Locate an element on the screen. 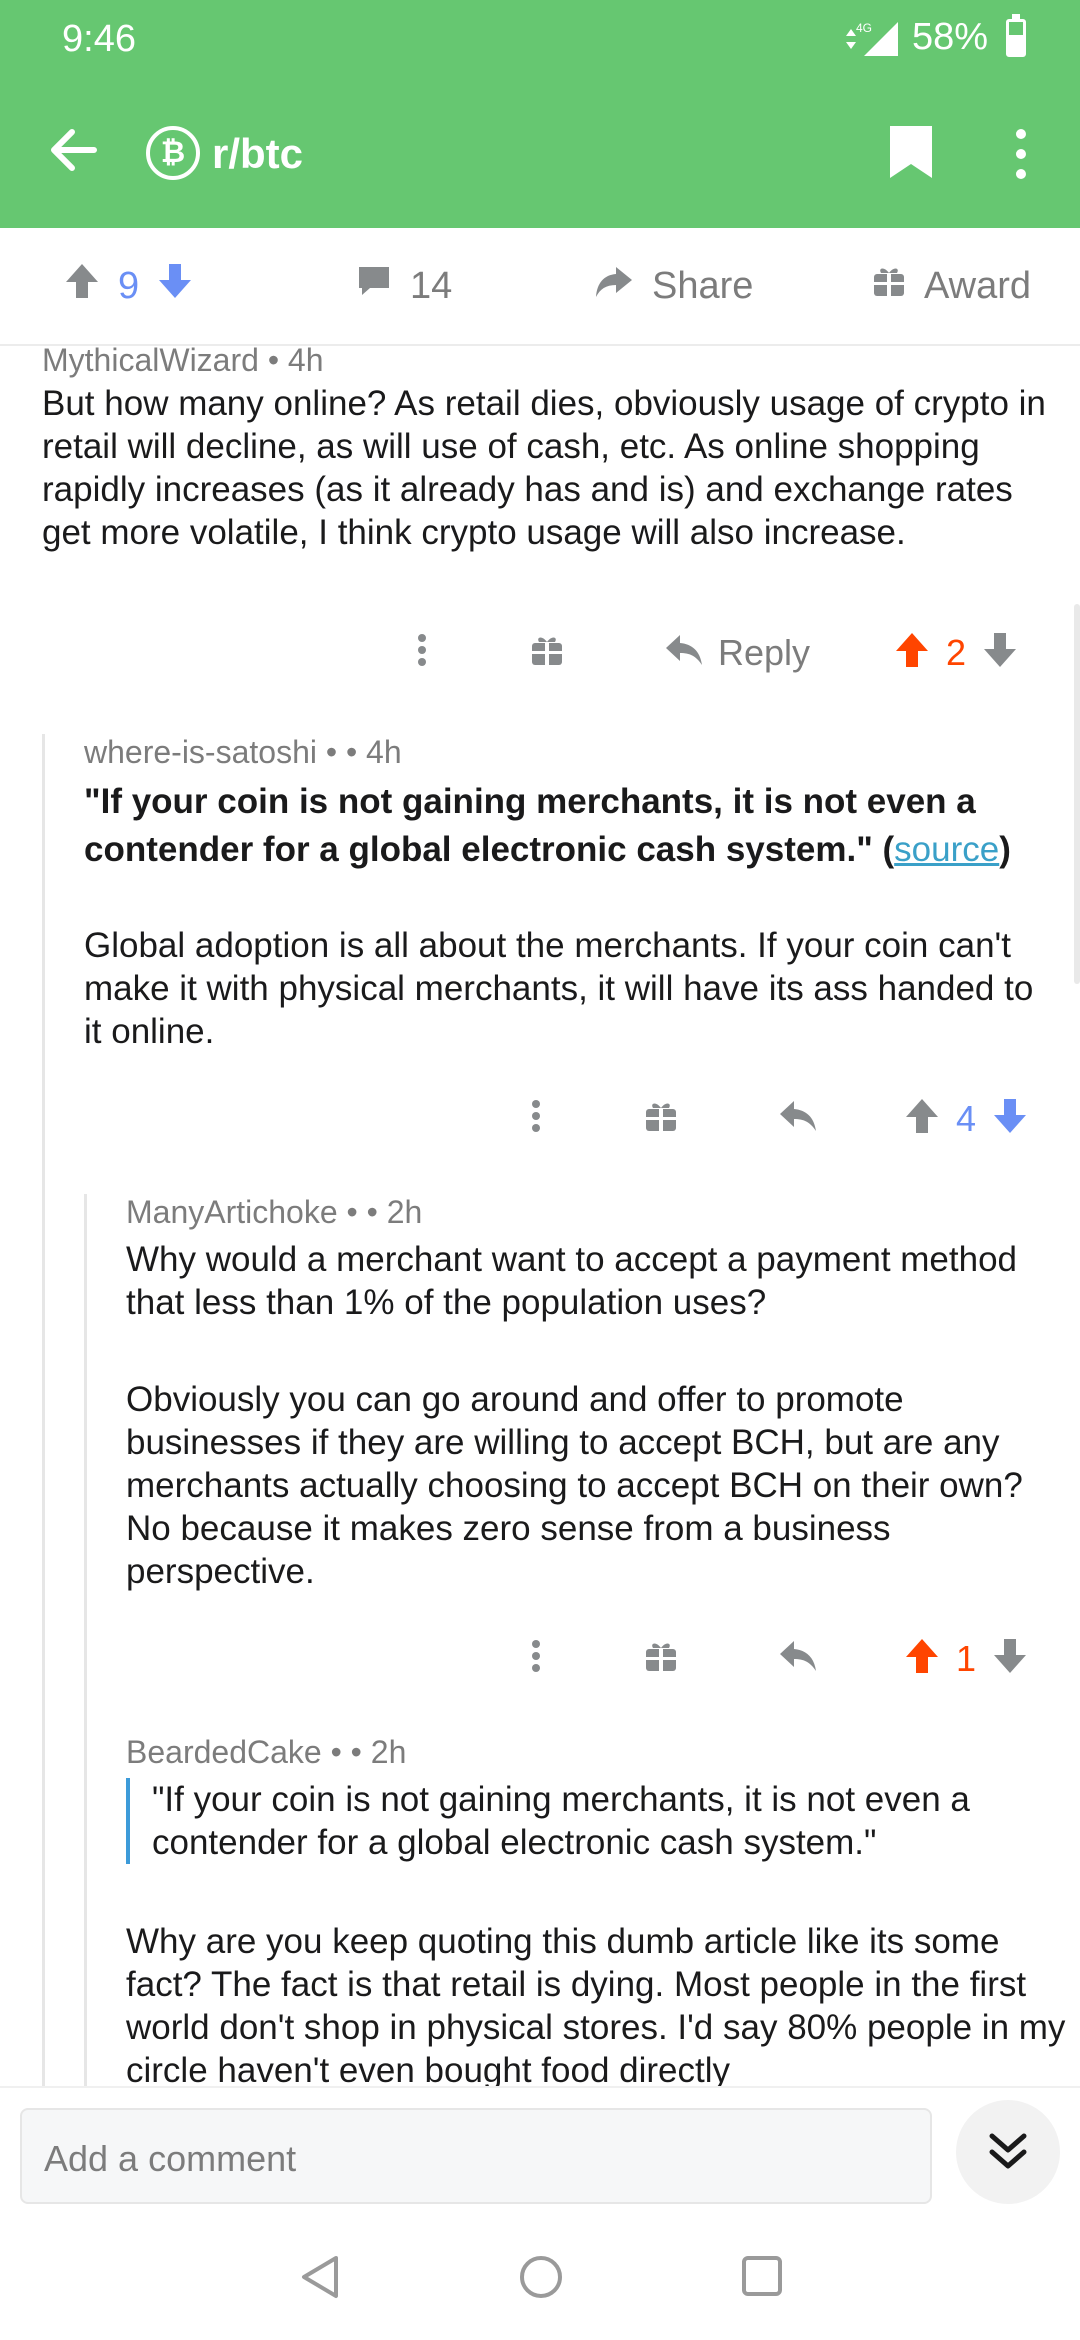  share-label: Share is located at coordinates (703, 285).